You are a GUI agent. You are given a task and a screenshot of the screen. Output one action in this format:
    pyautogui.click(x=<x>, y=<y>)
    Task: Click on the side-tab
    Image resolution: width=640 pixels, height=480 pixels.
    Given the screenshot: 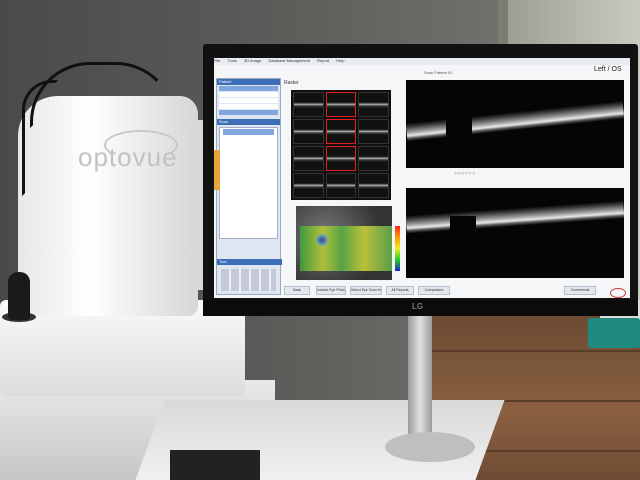 What is the action you would take?
    pyautogui.click(x=217, y=170)
    